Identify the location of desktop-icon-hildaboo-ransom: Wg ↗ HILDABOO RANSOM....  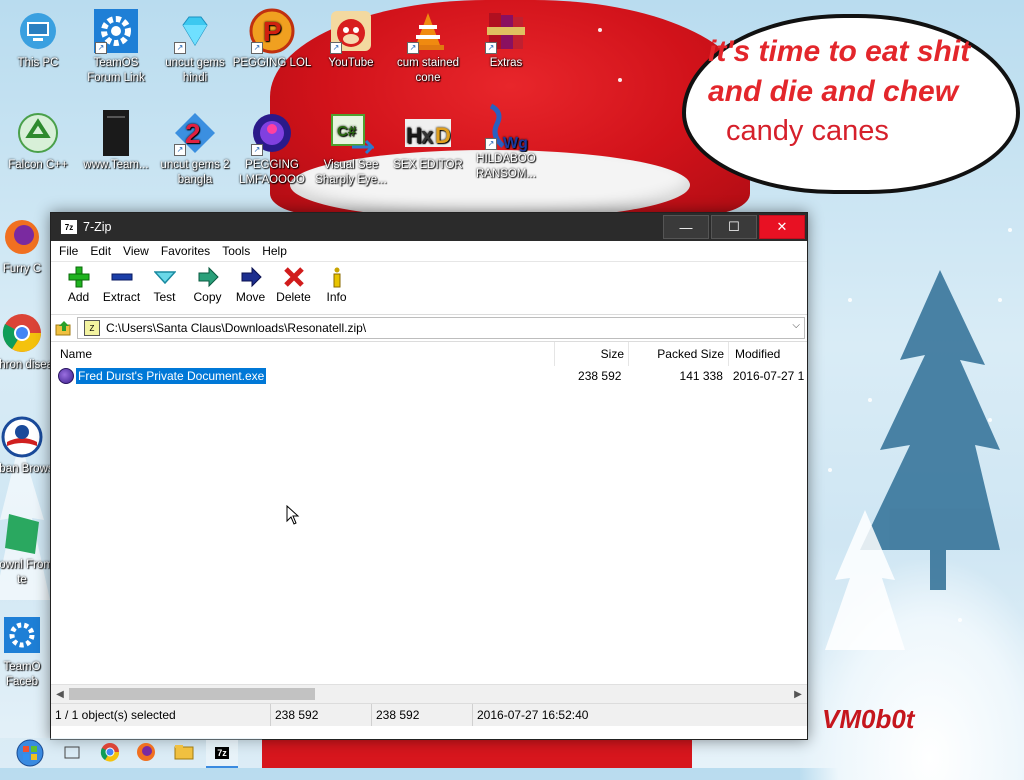
(506, 142).